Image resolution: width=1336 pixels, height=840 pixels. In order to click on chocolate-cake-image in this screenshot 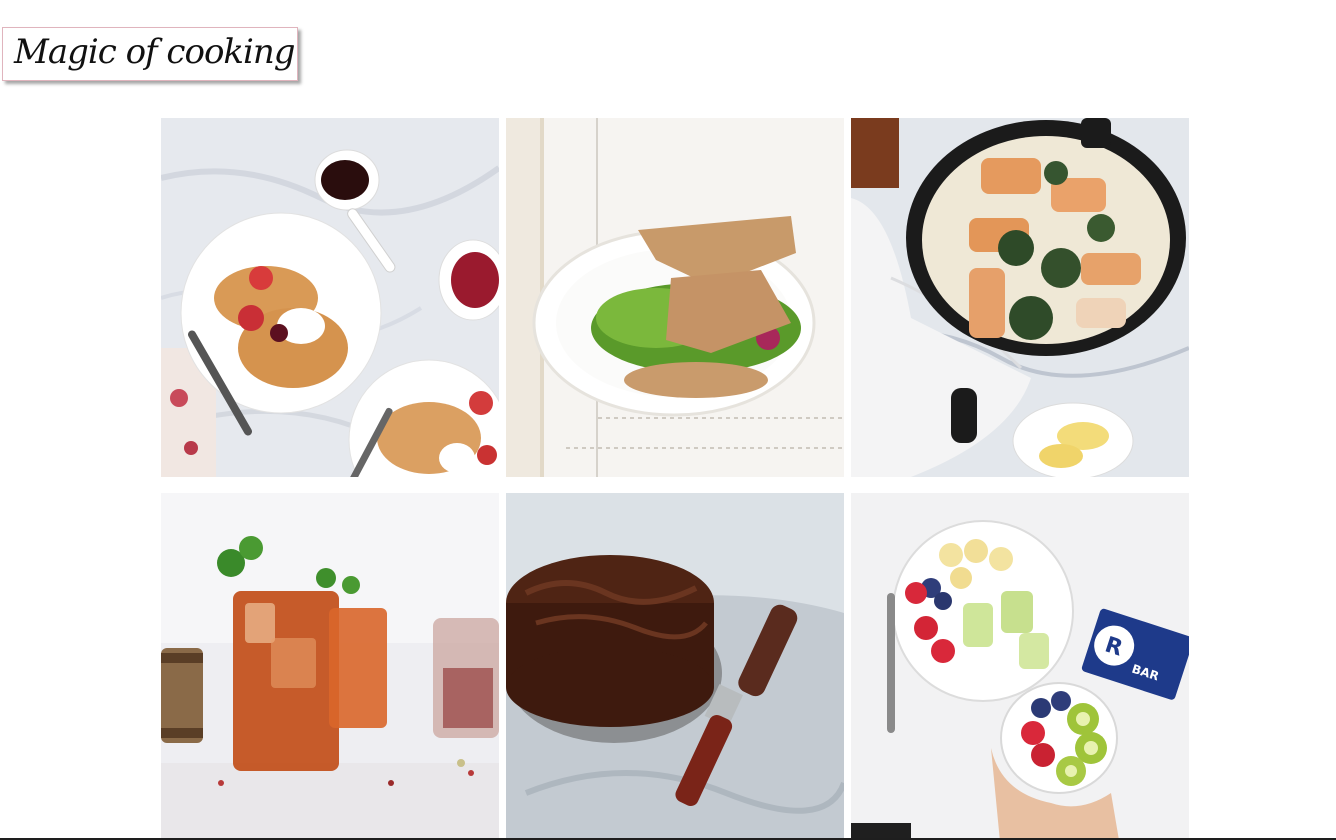, I will do `click(675, 666)`.